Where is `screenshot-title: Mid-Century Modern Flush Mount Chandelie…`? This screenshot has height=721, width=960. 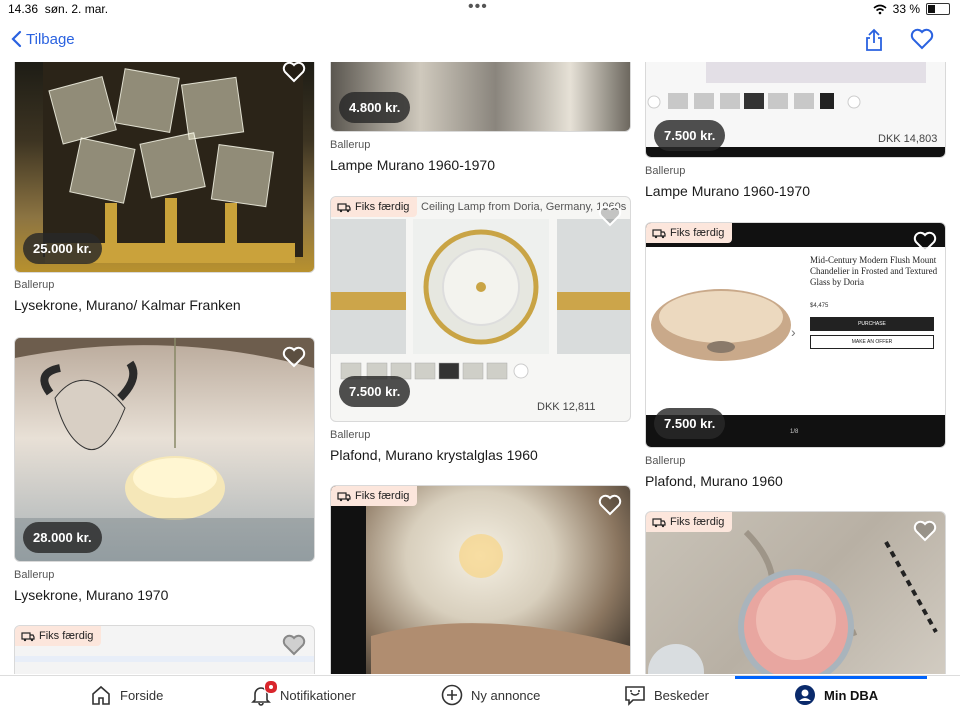
screenshot-title: Mid-Century Modern Flush Mount Chandelie… is located at coordinates (874, 271).